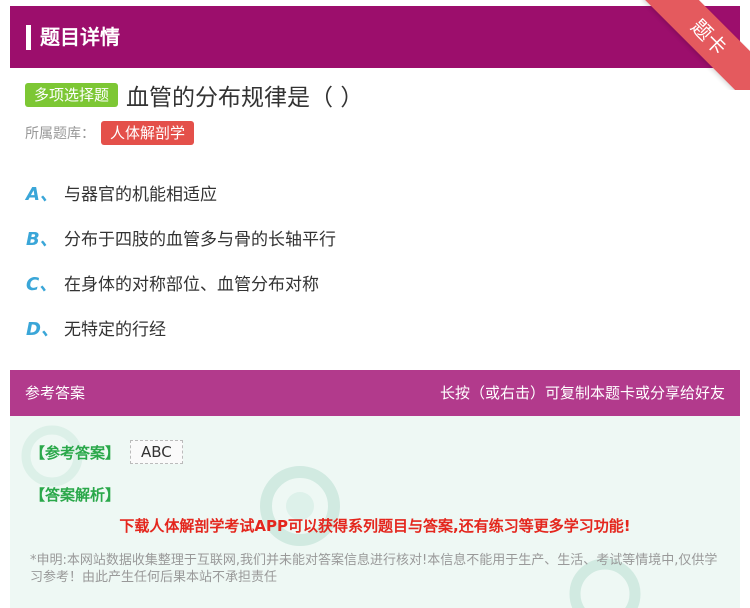 This screenshot has width=750, height=608. What do you see at coordinates (42, 284) in the screenshot?
I see `option-letter: C、` at bounding box center [42, 284].